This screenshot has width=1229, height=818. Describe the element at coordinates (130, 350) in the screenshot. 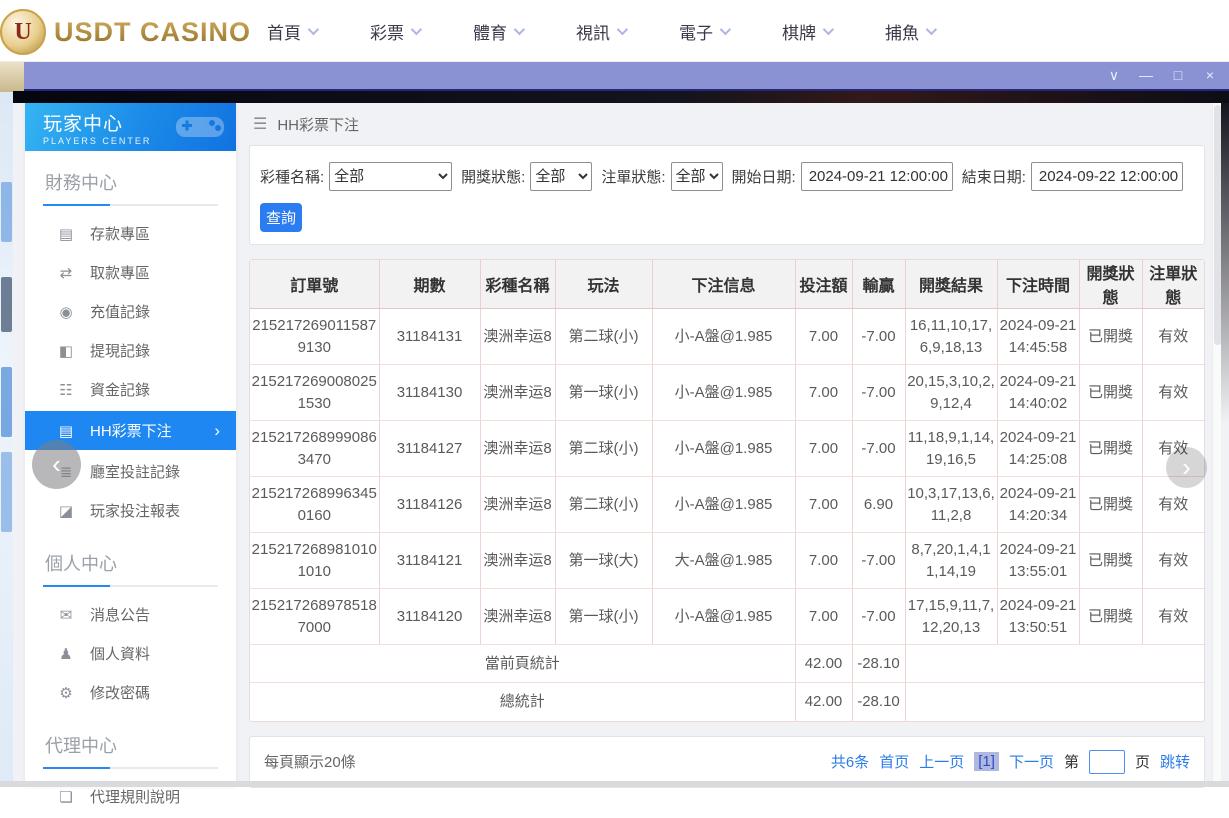

I see `sidebar-item-0-3: ◧ 提現記錄` at that location.